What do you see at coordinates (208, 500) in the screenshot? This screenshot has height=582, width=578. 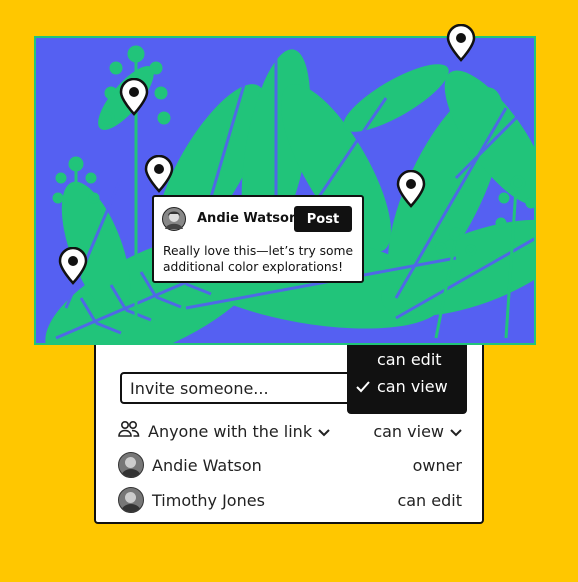 I see `person-name: Timothy Jones` at bounding box center [208, 500].